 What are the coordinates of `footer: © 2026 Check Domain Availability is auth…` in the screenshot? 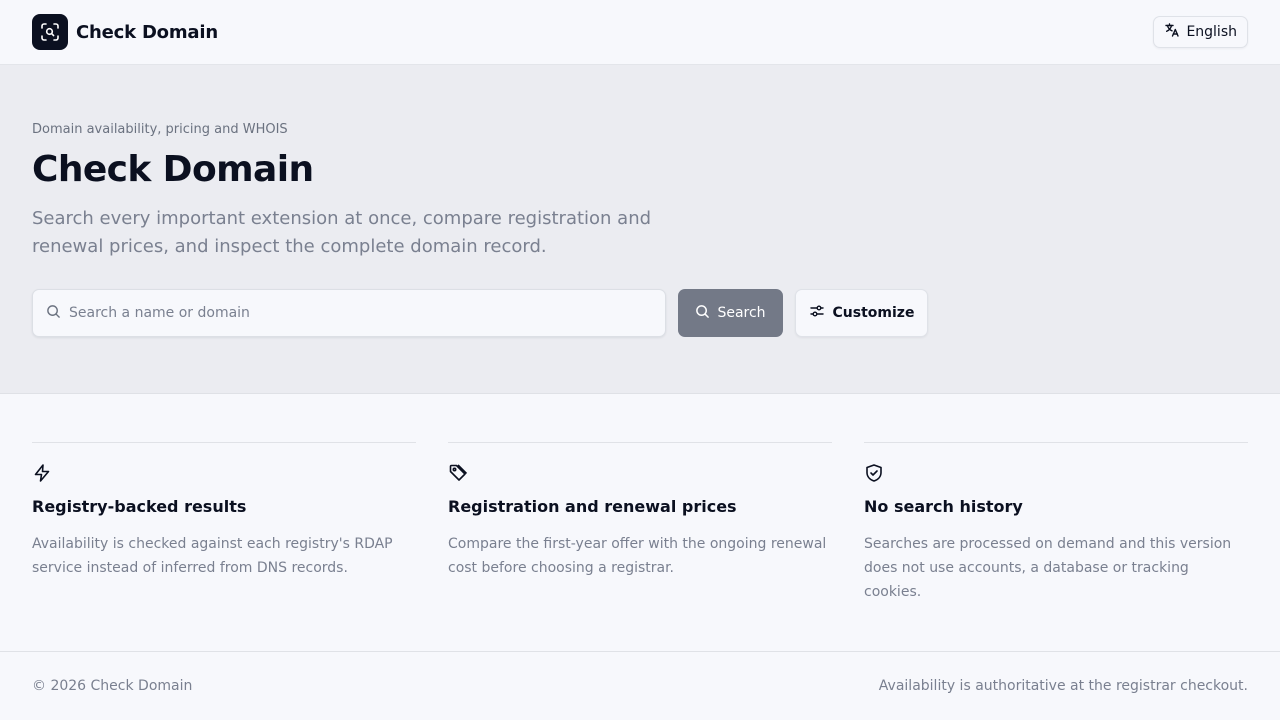 It's located at (640, 685).